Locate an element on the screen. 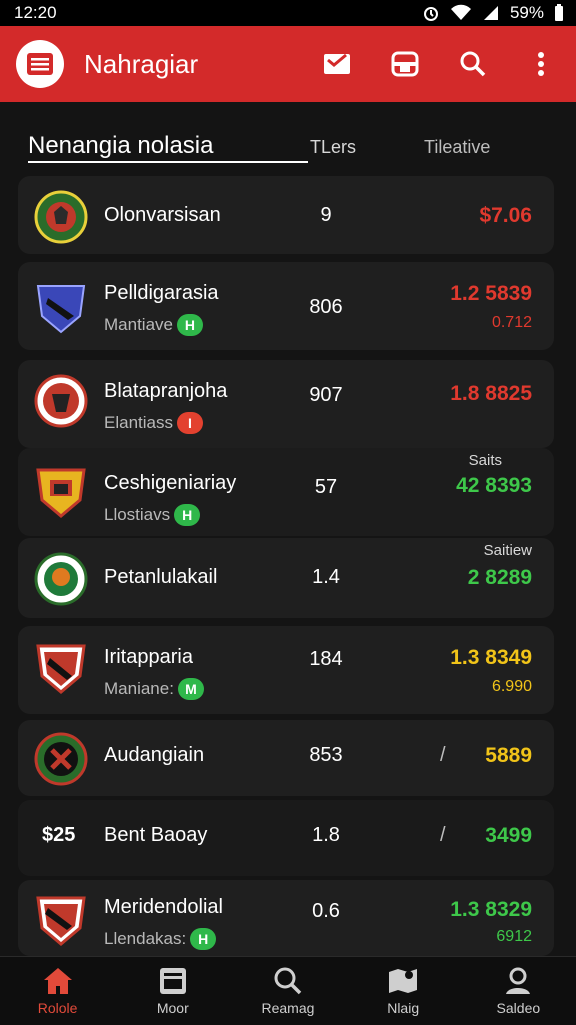 This screenshot has width=576, height=1025. list-item: Audangiain 853 / 5889 is located at coordinates (286, 758).